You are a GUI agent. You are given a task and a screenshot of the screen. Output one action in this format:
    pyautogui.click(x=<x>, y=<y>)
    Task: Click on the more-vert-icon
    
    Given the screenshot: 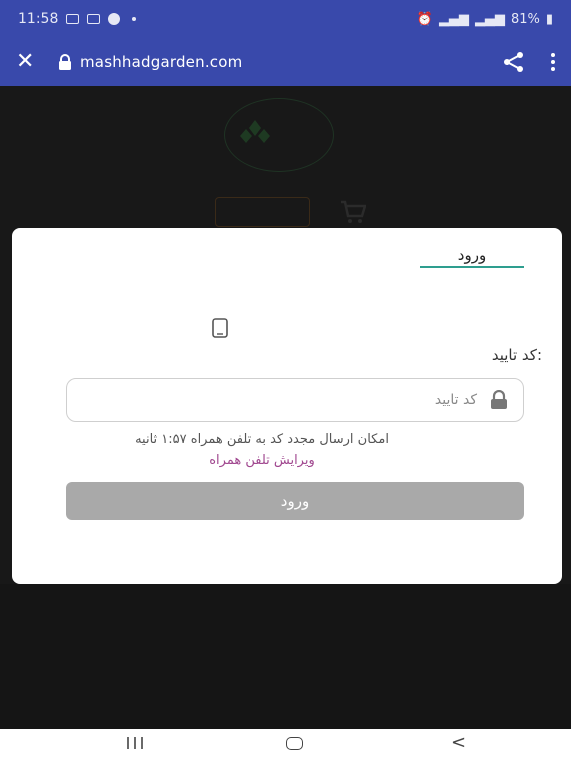 What is the action you would take?
    pyautogui.click(x=553, y=62)
    